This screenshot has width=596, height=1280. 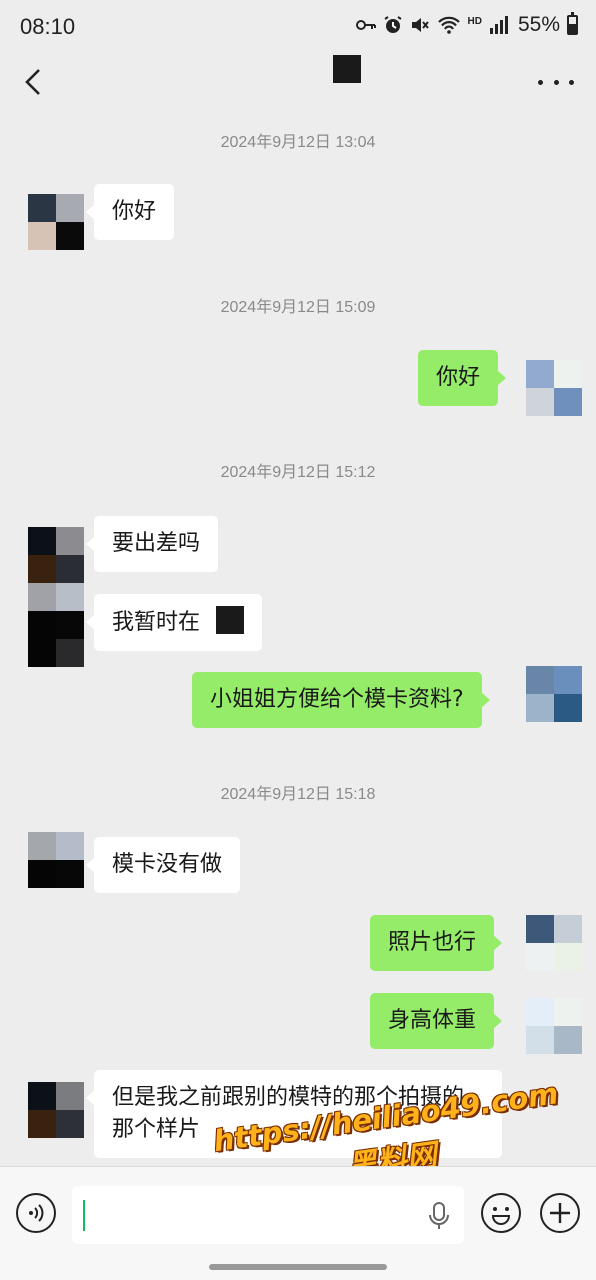 What do you see at coordinates (365, 25) in the screenshot?
I see `key-icon` at bounding box center [365, 25].